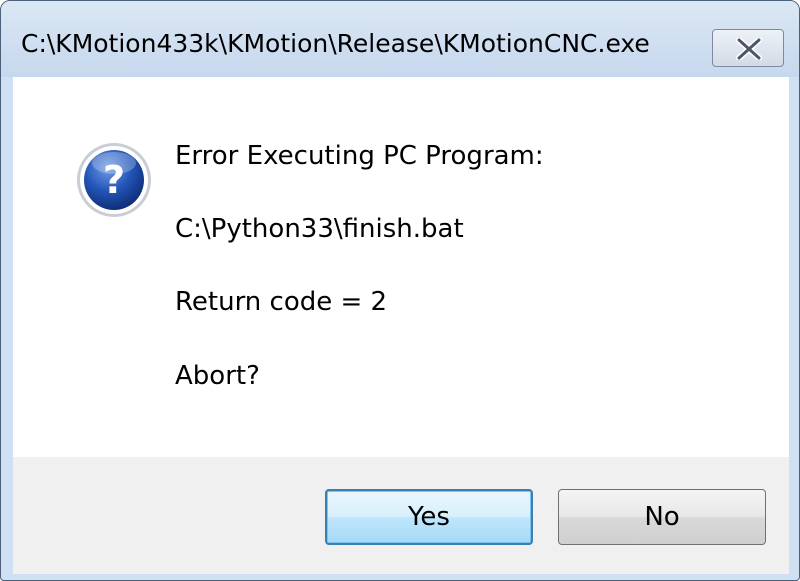 Image resolution: width=800 pixels, height=581 pixels. I want to click on return-code-text: Return code = 2, so click(281, 302).